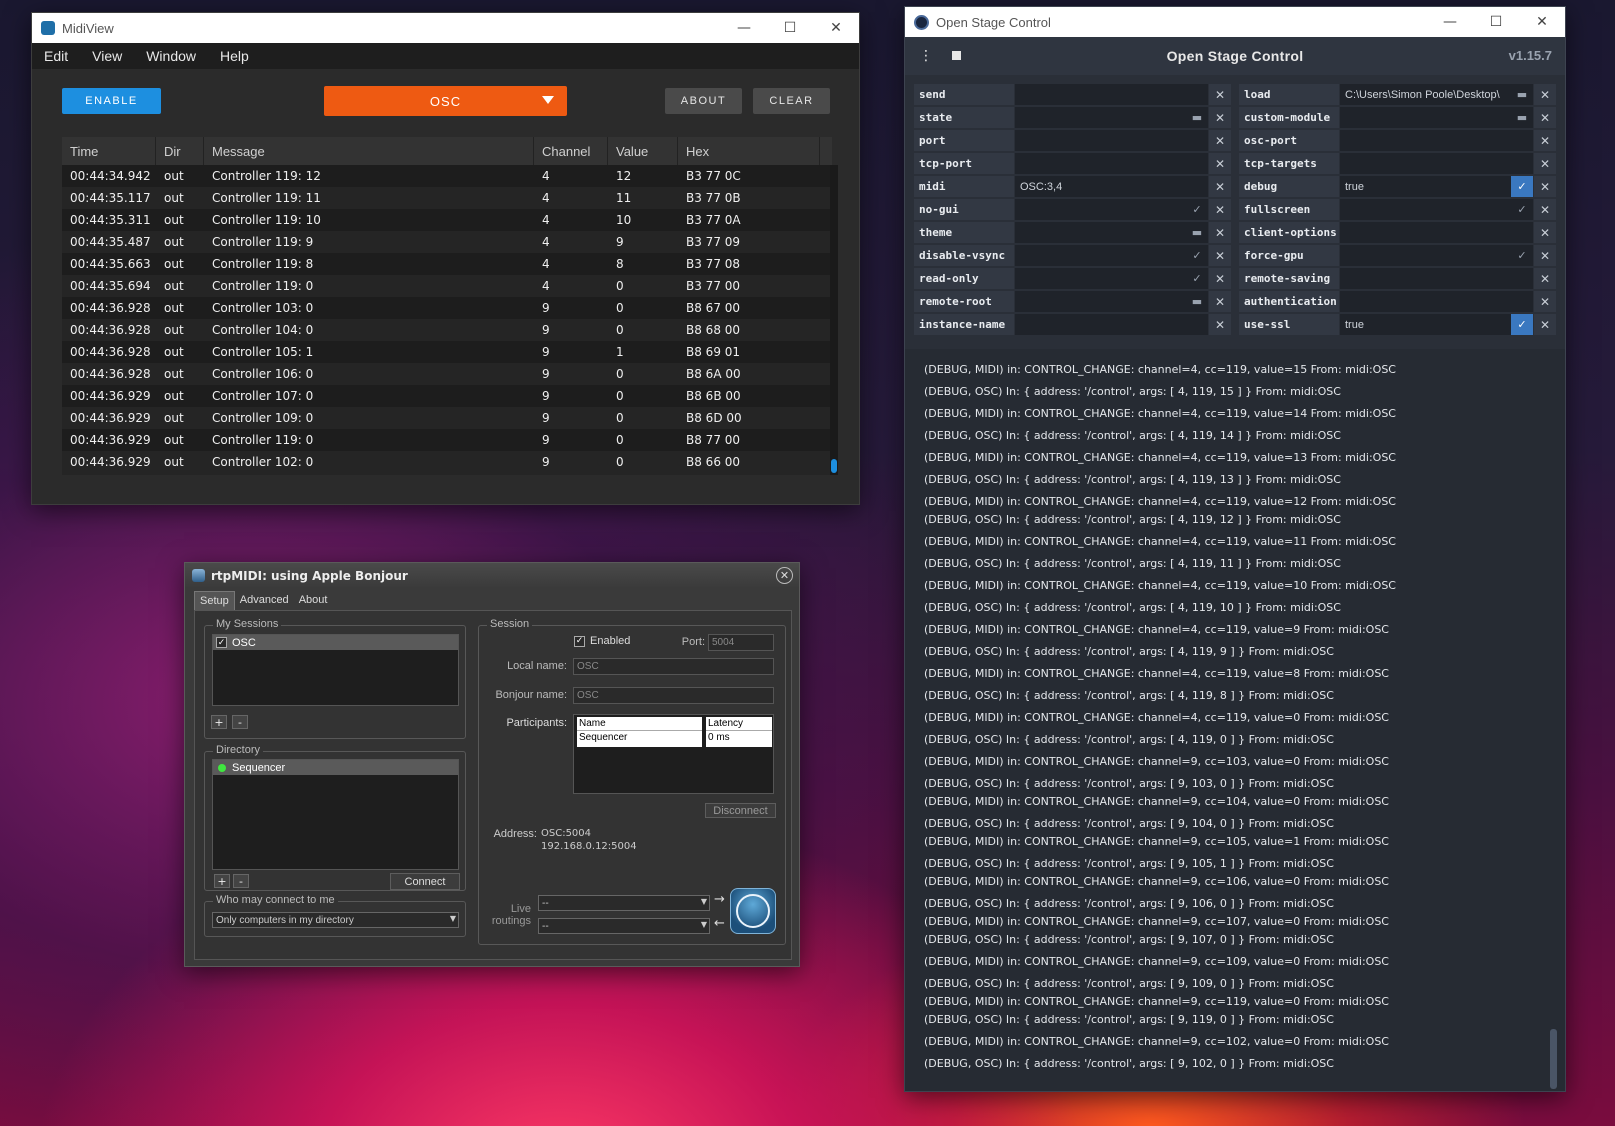 Image resolution: width=1615 pixels, height=1126 pixels. Describe the element at coordinates (834, 466) in the screenshot. I see `scrollbar-thumb` at that location.